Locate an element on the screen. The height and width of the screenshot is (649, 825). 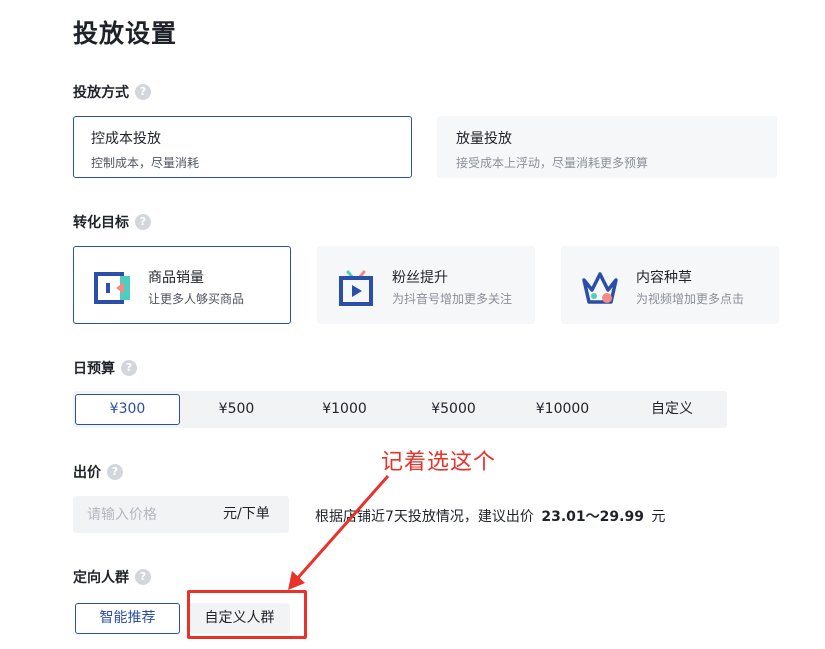
annotation-arrow is located at coordinates (339, 532).